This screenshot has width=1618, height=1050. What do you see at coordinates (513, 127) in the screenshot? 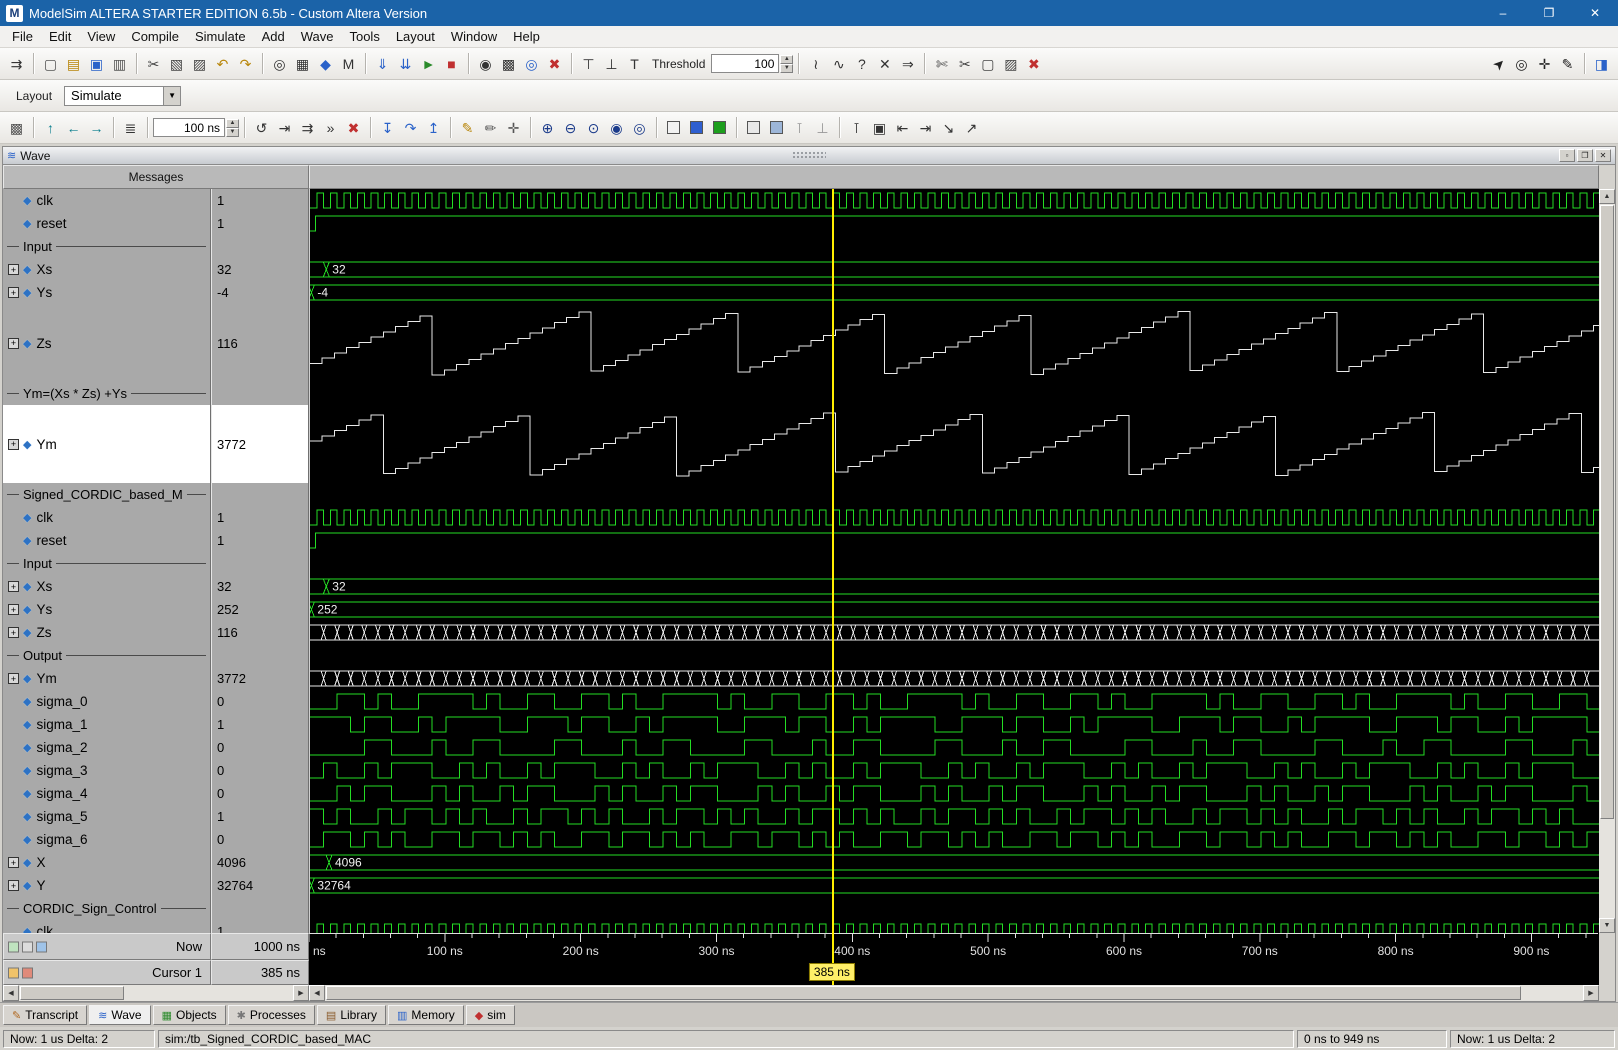
I see `pan-hand-icon: ✛` at bounding box center [513, 127].